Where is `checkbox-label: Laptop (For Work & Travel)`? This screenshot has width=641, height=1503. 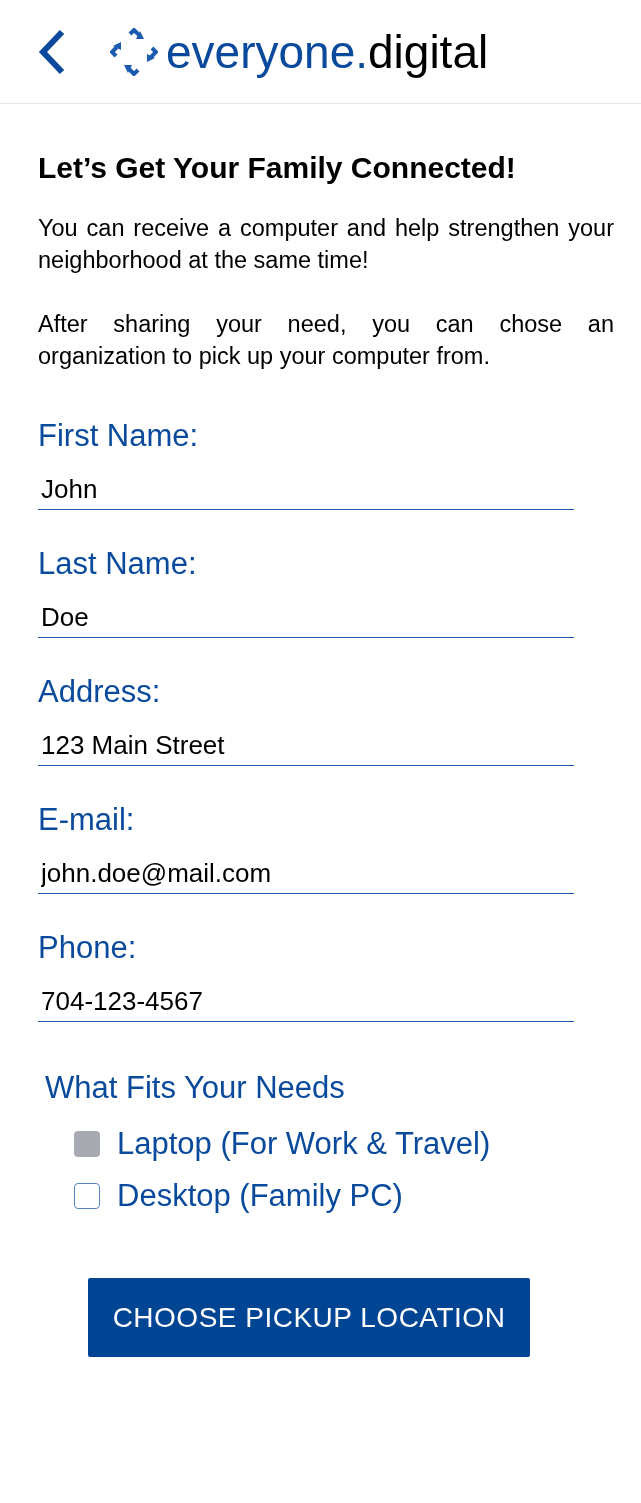 checkbox-label: Laptop (For Work & Travel) is located at coordinates (304, 1144).